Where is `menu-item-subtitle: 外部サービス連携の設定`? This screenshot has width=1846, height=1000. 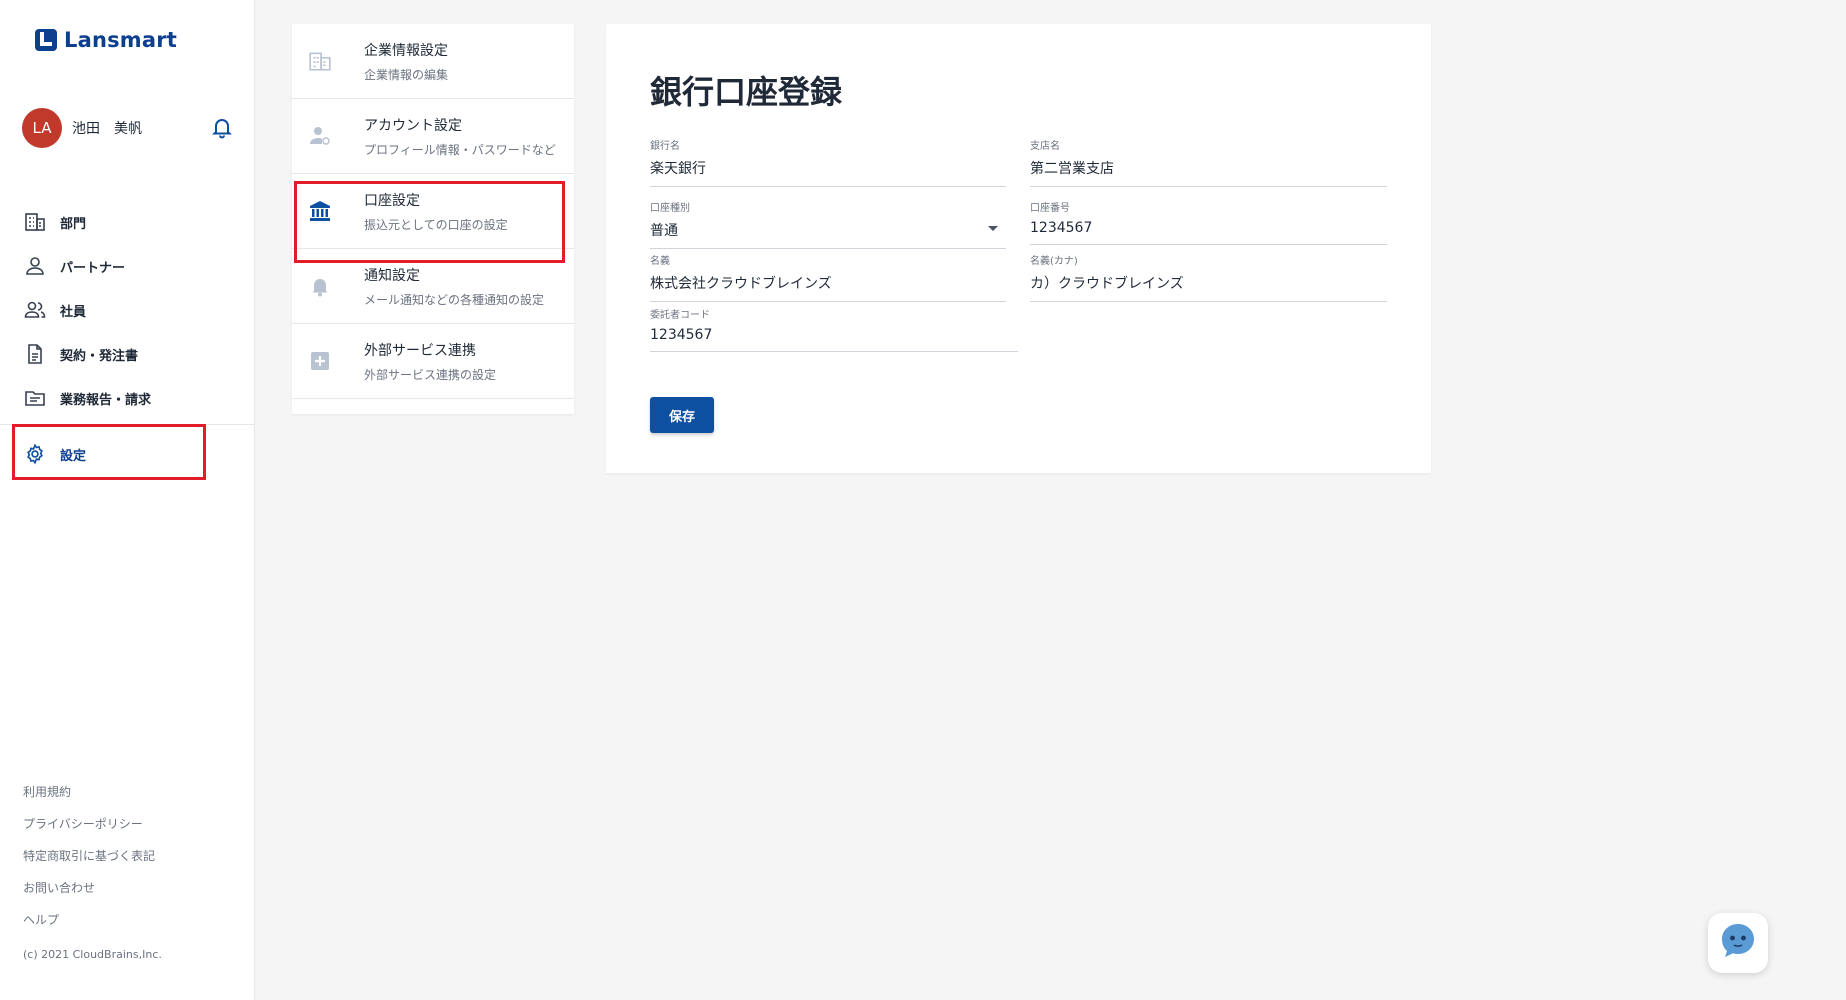
menu-item-subtitle: 外部サービス連携の設定 is located at coordinates (430, 374).